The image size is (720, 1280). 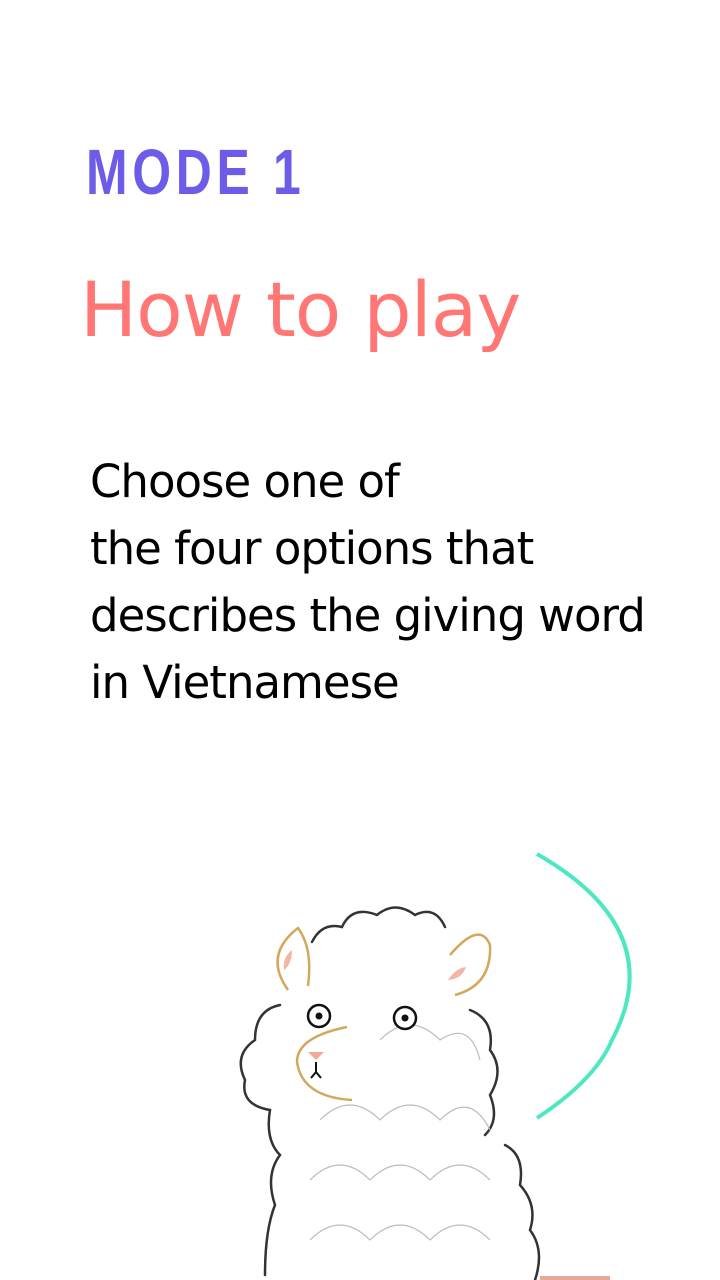 What do you see at coordinates (245, 682) in the screenshot?
I see `instruction-line: in Vietnamese` at bounding box center [245, 682].